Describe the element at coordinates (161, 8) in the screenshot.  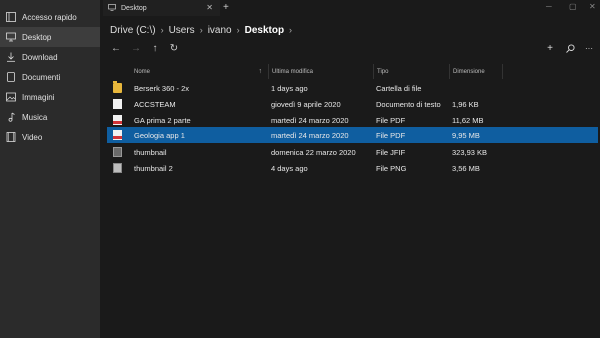
I see `tab-desktop: Desktop ✕` at that location.